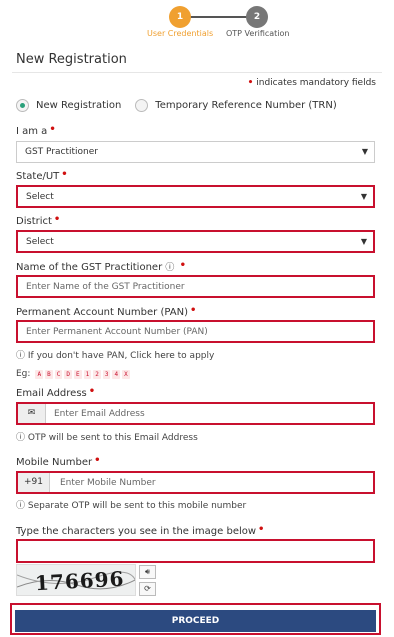  What do you see at coordinates (147, 572) in the screenshot?
I see `speaker-icon: 🔊︎` at bounding box center [147, 572].